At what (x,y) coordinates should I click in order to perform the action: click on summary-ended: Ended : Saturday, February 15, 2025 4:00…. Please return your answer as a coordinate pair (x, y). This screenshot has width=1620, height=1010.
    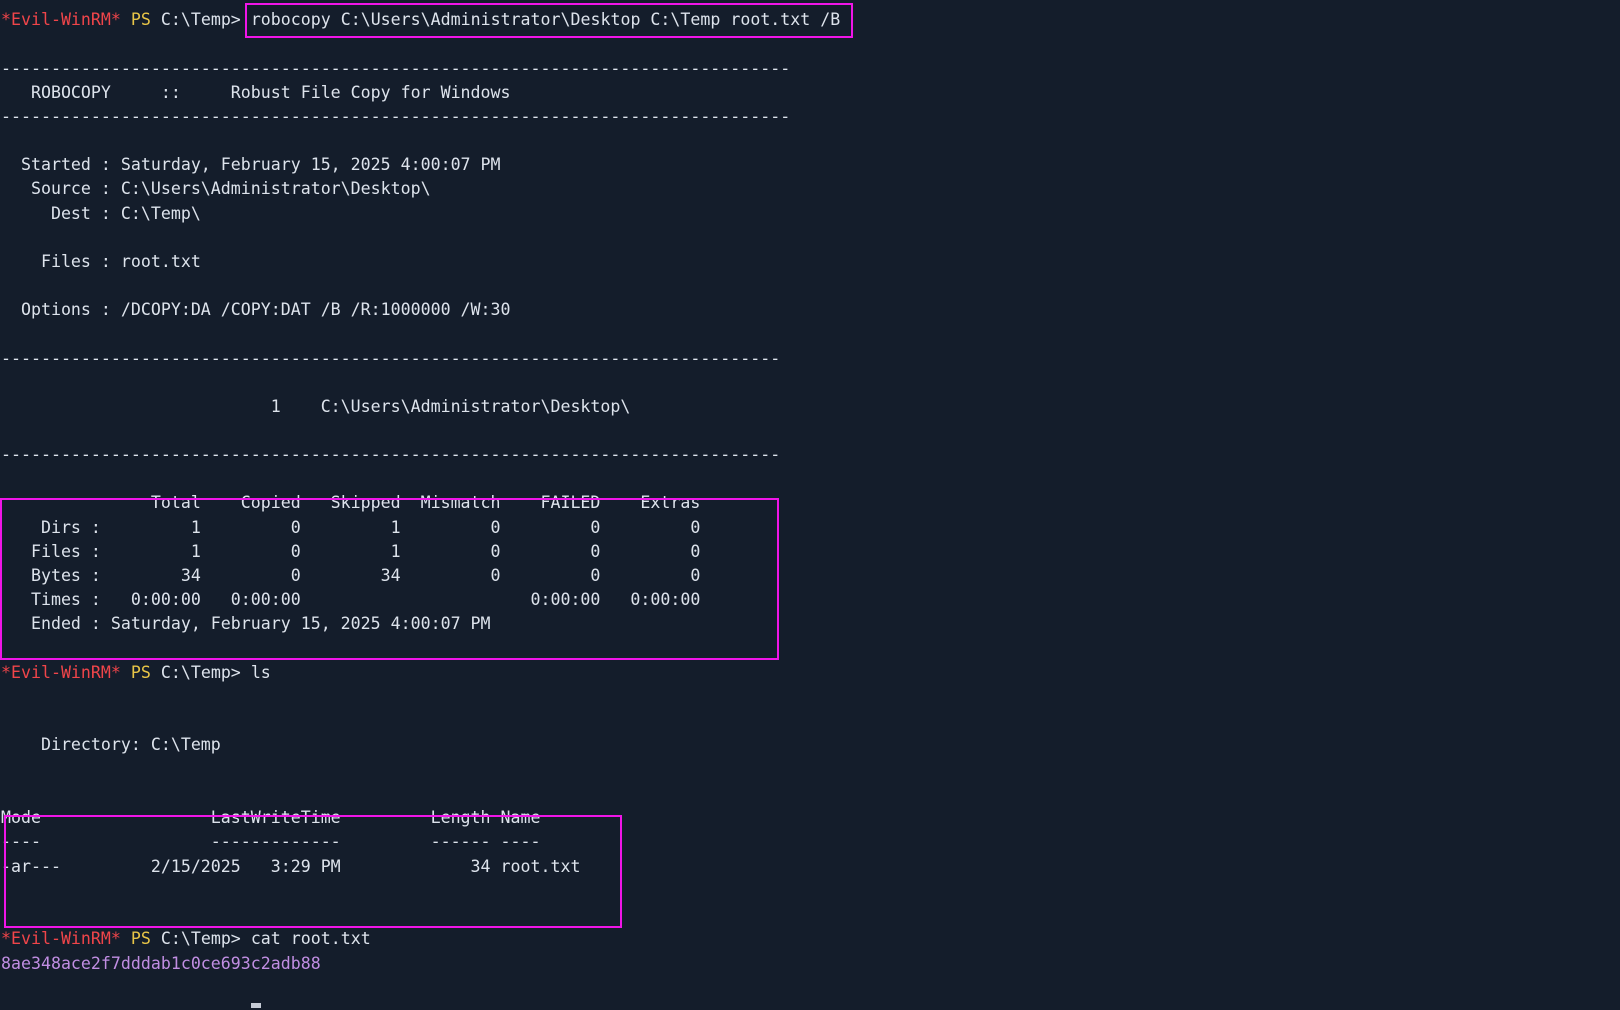
    Looking at the image, I should click on (246, 623).